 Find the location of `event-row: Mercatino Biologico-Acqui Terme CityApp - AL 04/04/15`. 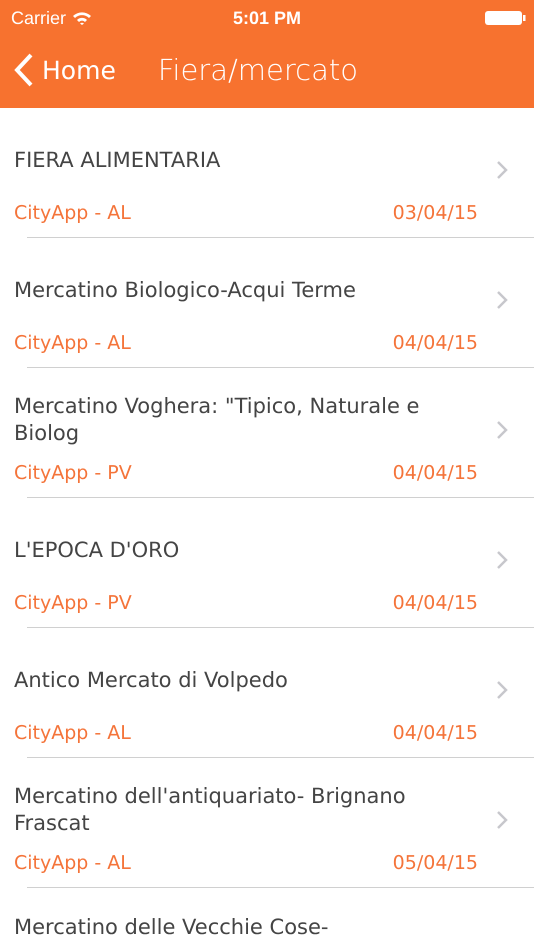

event-row: Mercatino Biologico-Acqui Terme CityApp - AL 04/04/15 is located at coordinates (267, 302).